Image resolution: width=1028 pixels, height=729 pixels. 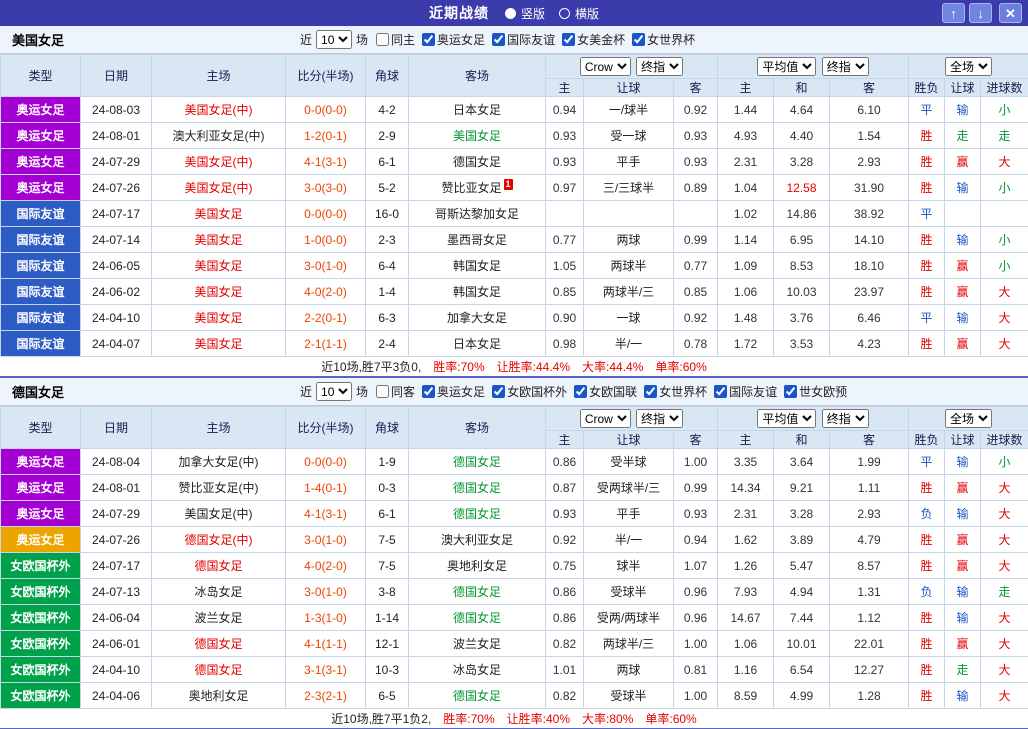 What do you see at coordinates (477, 565) in the screenshot?
I see `cell-away-team: 奥地利女足` at bounding box center [477, 565].